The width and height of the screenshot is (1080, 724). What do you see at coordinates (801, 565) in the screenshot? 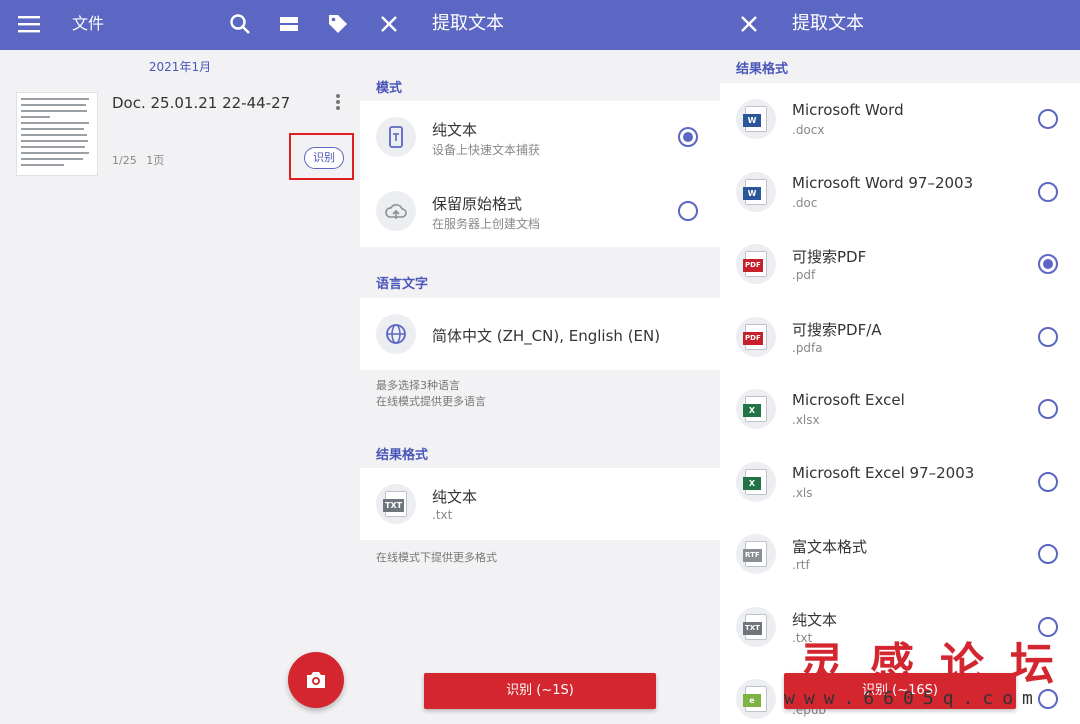
I see `format-ext: .rtf` at bounding box center [801, 565].